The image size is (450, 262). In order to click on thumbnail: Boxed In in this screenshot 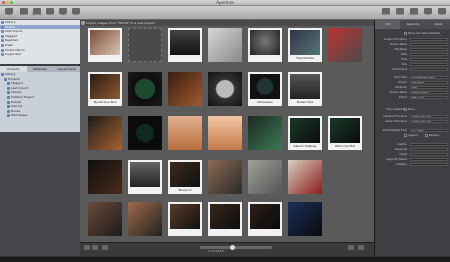, I will do `click(185, 177)`.